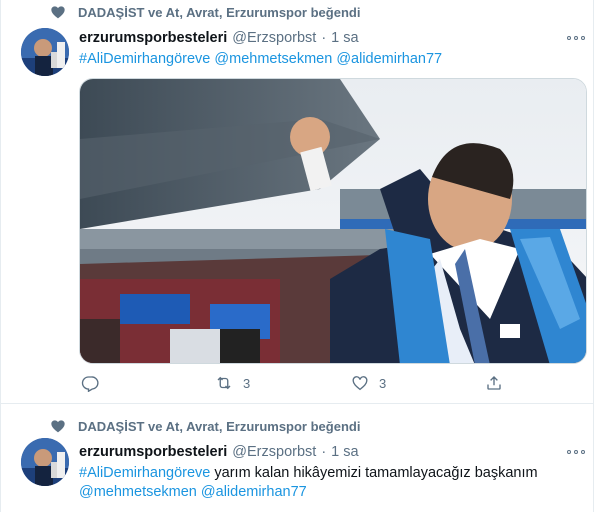 This screenshot has height=512, width=594. Describe the element at coordinates (360, 383) in the screenshot. I see `like-icon` at that location.